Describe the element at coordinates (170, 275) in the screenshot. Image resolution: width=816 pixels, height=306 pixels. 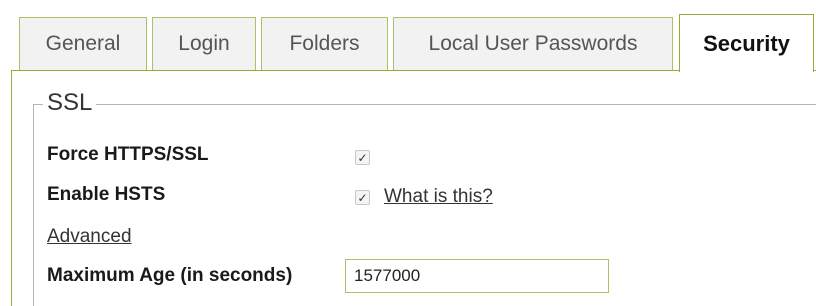
I see `maximum-age-label: Maximum Age (in seconds)` at that location.